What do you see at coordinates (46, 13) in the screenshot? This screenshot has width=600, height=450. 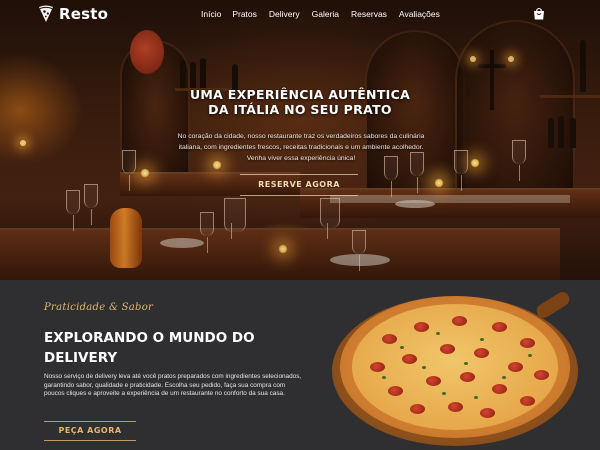 I see `pizza-slice-icon` at bounding box center [46, 13].